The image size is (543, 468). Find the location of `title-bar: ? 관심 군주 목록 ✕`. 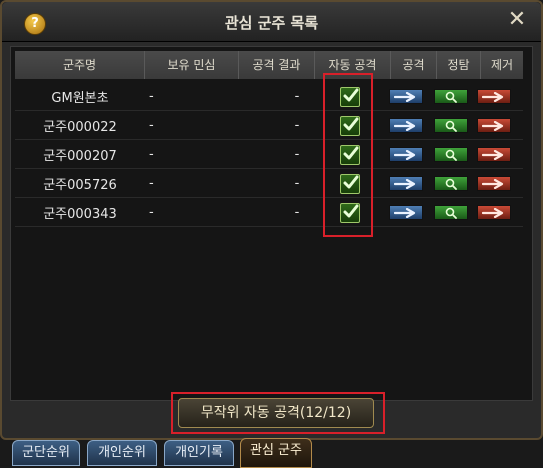

title-bar: ? 관심 군주 목록 ✕ is located at coordinates (271, 22).